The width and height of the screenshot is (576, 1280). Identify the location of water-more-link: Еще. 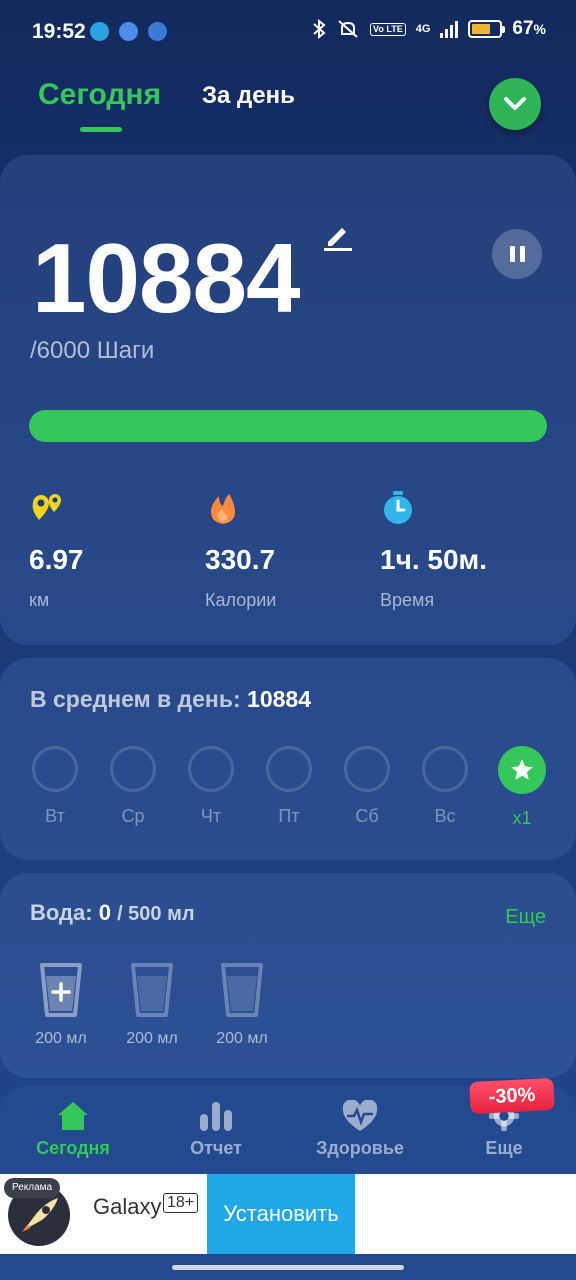
(525, 917).